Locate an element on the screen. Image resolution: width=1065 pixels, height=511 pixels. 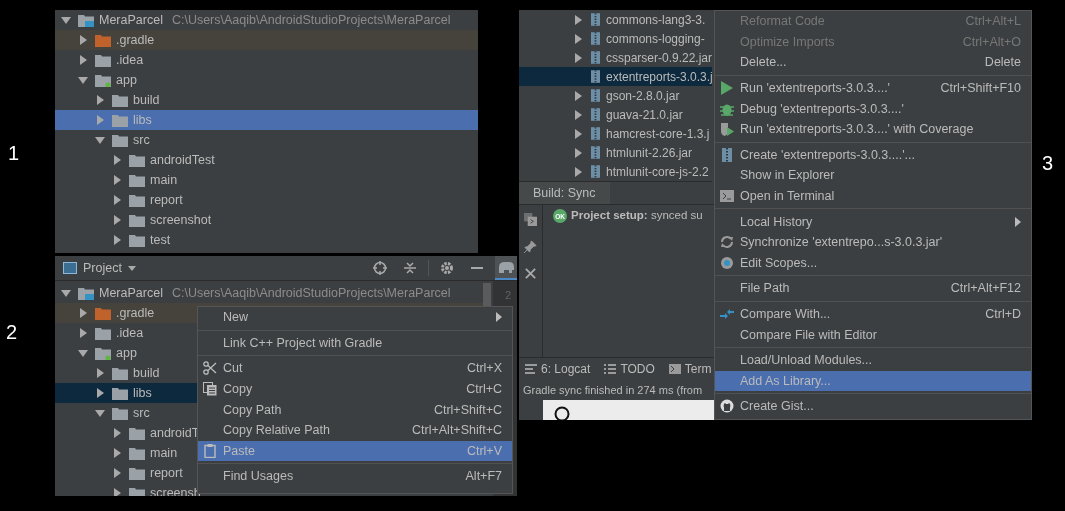
panel-number: 3 is located at coordinates (1048, 163).